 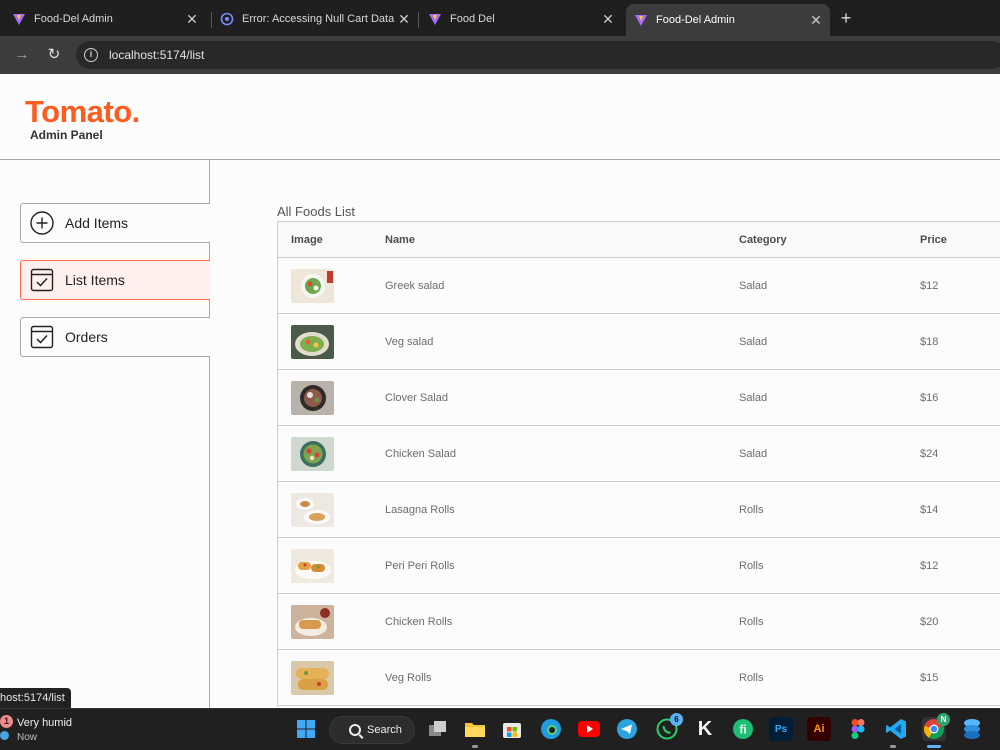 I want to click on file-explorer-icon, so click(x=475, y=729).